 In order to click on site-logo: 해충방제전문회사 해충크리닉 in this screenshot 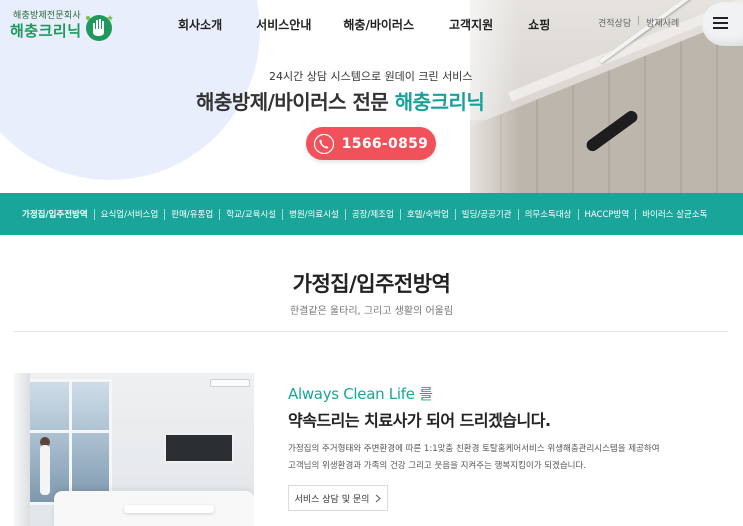, I will do `click(67, 26)`.